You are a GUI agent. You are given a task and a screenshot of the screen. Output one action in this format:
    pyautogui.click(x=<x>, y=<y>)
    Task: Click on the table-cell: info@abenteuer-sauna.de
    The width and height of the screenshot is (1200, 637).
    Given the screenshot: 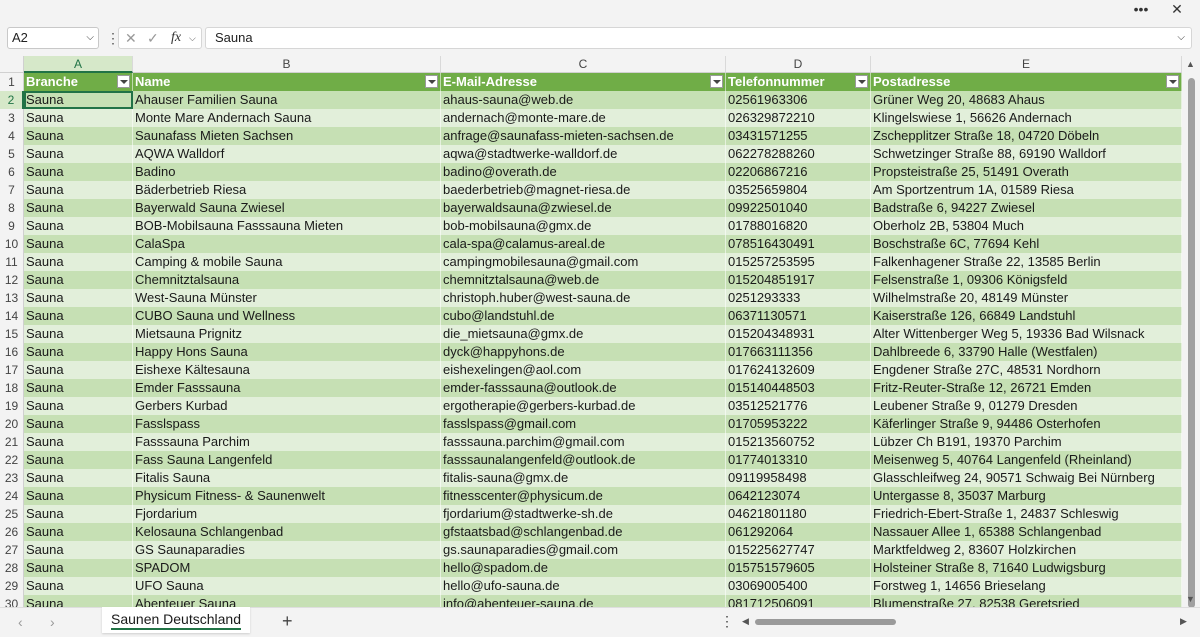 What is the action you would take?
    pyautogui.click(x=583, y=601)
    